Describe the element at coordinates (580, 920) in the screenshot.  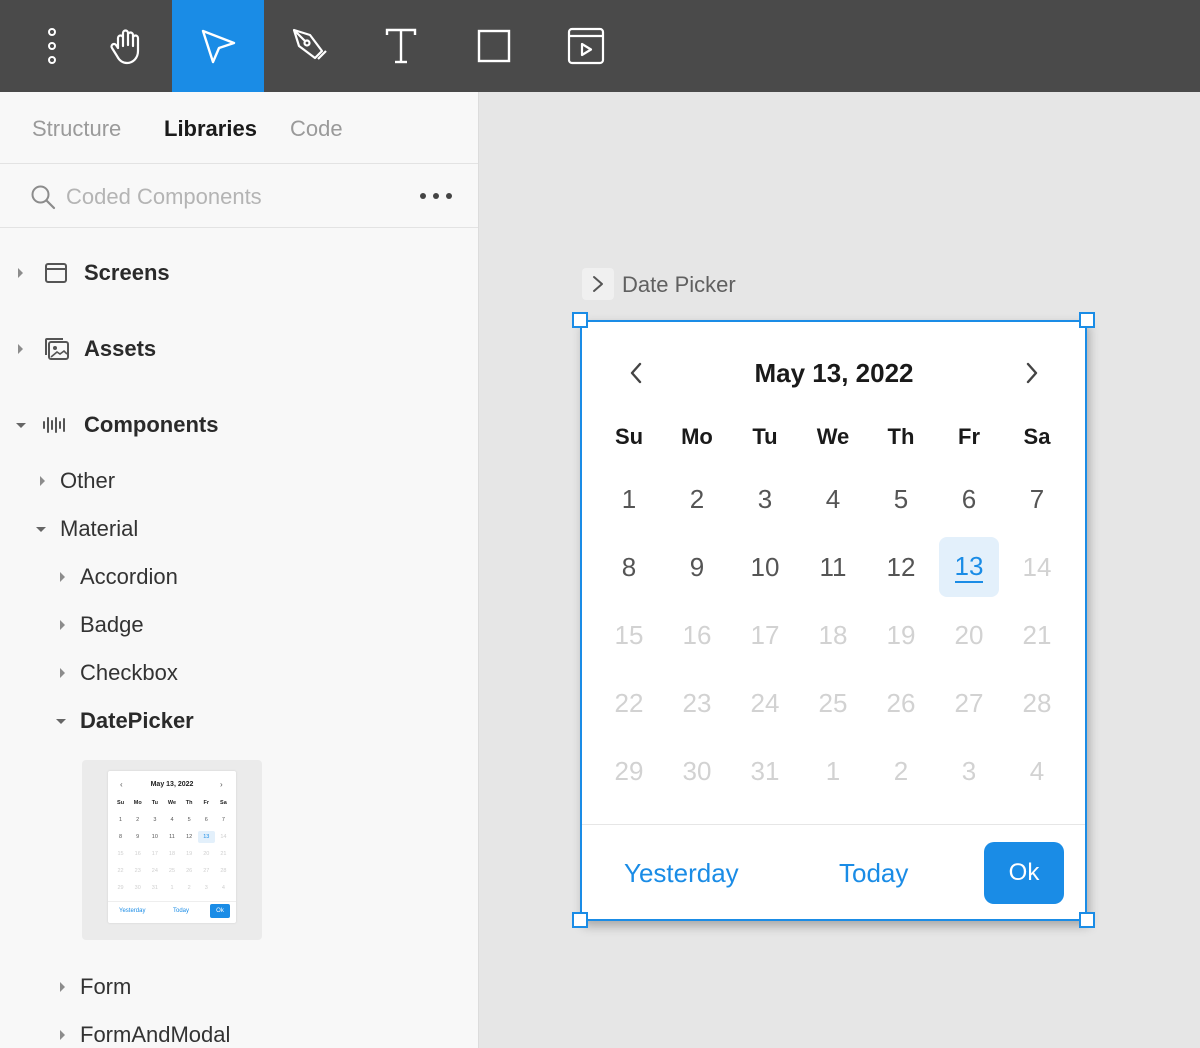
I see `resize-handle-bottom-left` at that location.